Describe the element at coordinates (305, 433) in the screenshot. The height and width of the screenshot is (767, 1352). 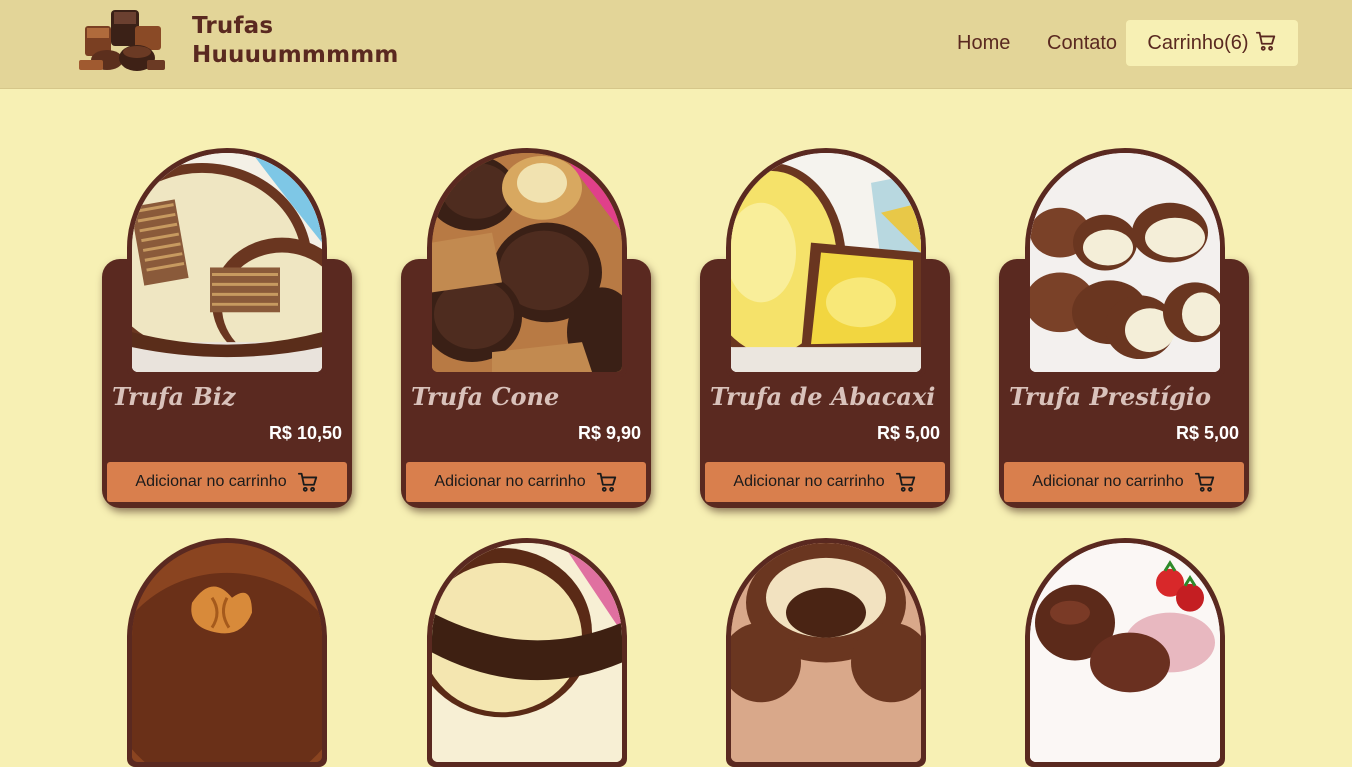
I see `product-price: R$ 10,50` at that location.